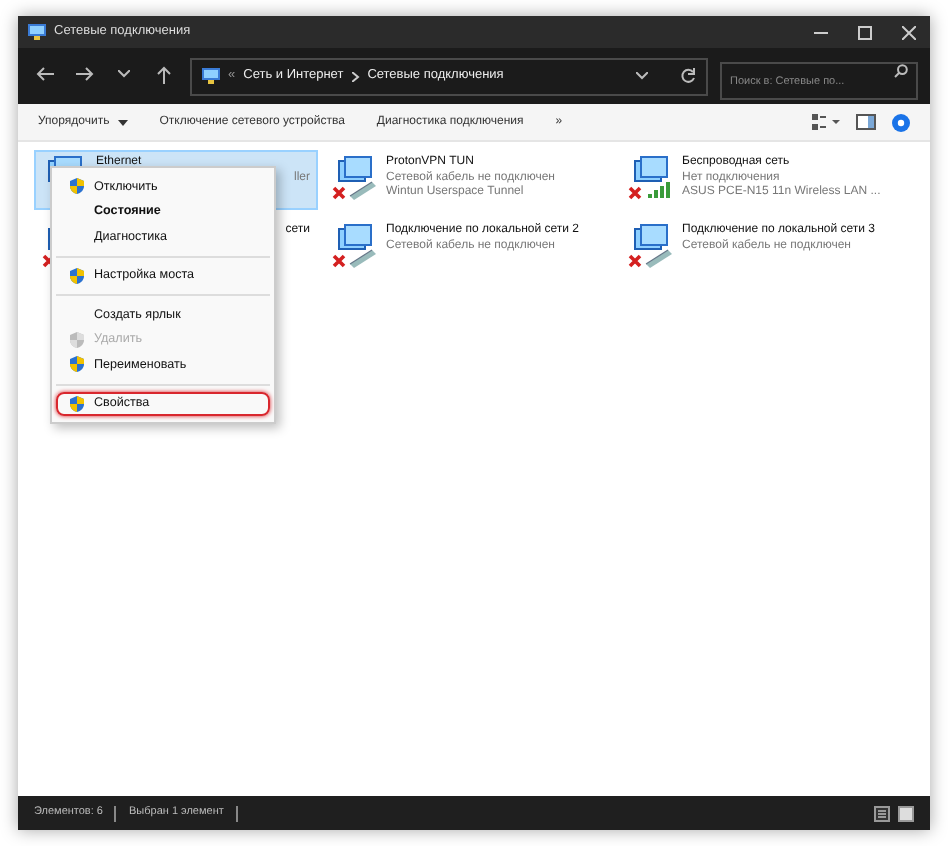 The image size is (948, 848). What do you see at coordinates (688, 76) in the screenshot?
I see `refresh-icon` at bounding box center [688, 76].